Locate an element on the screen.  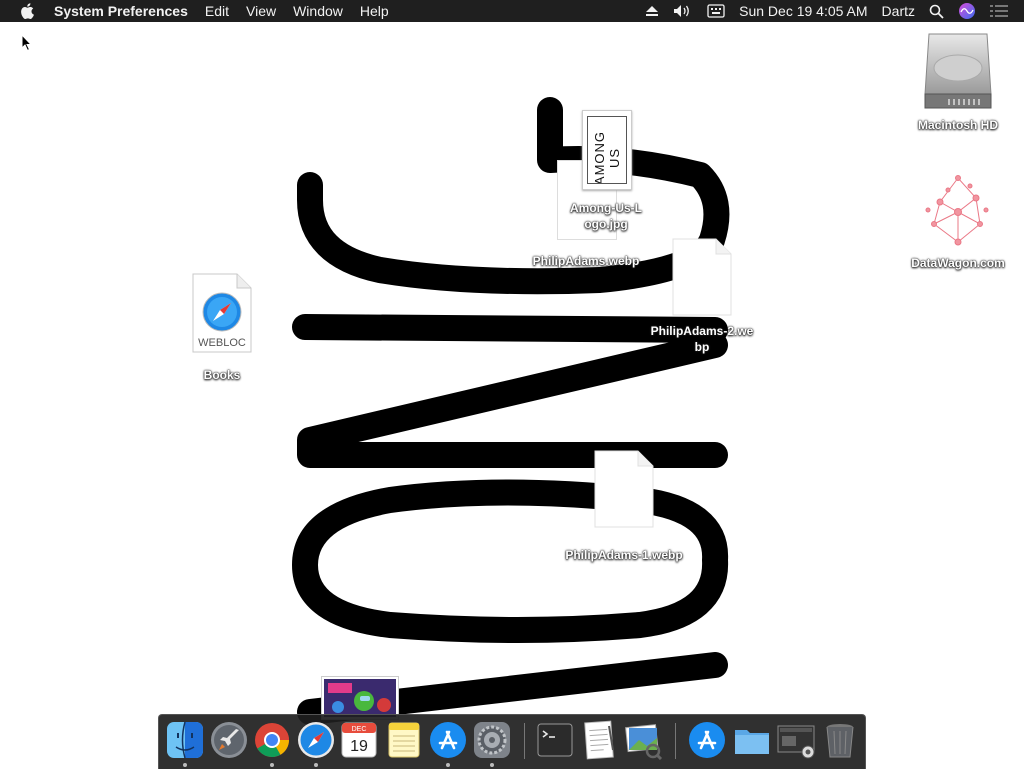
webloc-badge: WEBLOC is located at coordinates (222, 343).